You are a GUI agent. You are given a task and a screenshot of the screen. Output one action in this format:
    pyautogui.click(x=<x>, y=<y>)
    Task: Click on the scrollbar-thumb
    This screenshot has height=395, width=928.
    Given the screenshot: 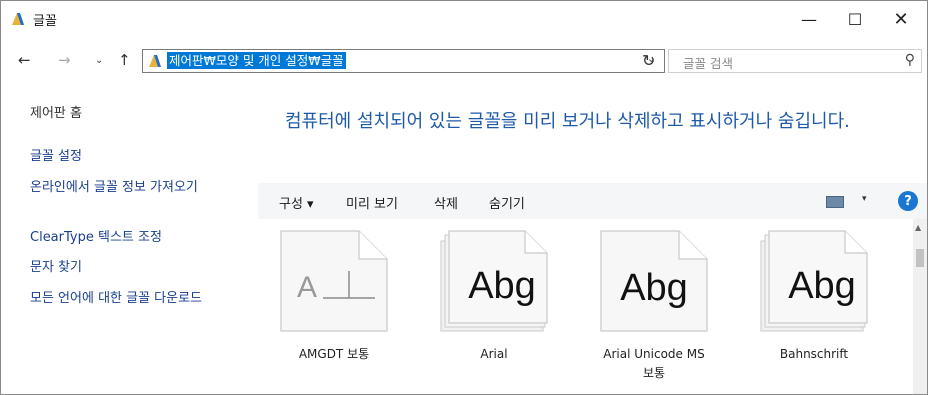 What is the action you would take?
    pyautogui.click(x=920, y=258)
    